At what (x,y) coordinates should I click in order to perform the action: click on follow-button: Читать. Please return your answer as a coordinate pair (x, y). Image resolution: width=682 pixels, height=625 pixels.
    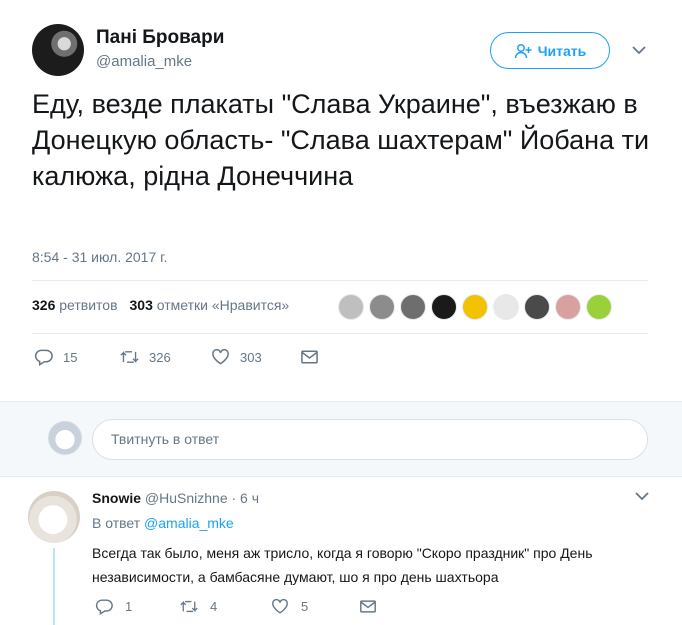
    Looking at the image, I should click on (550, 50).